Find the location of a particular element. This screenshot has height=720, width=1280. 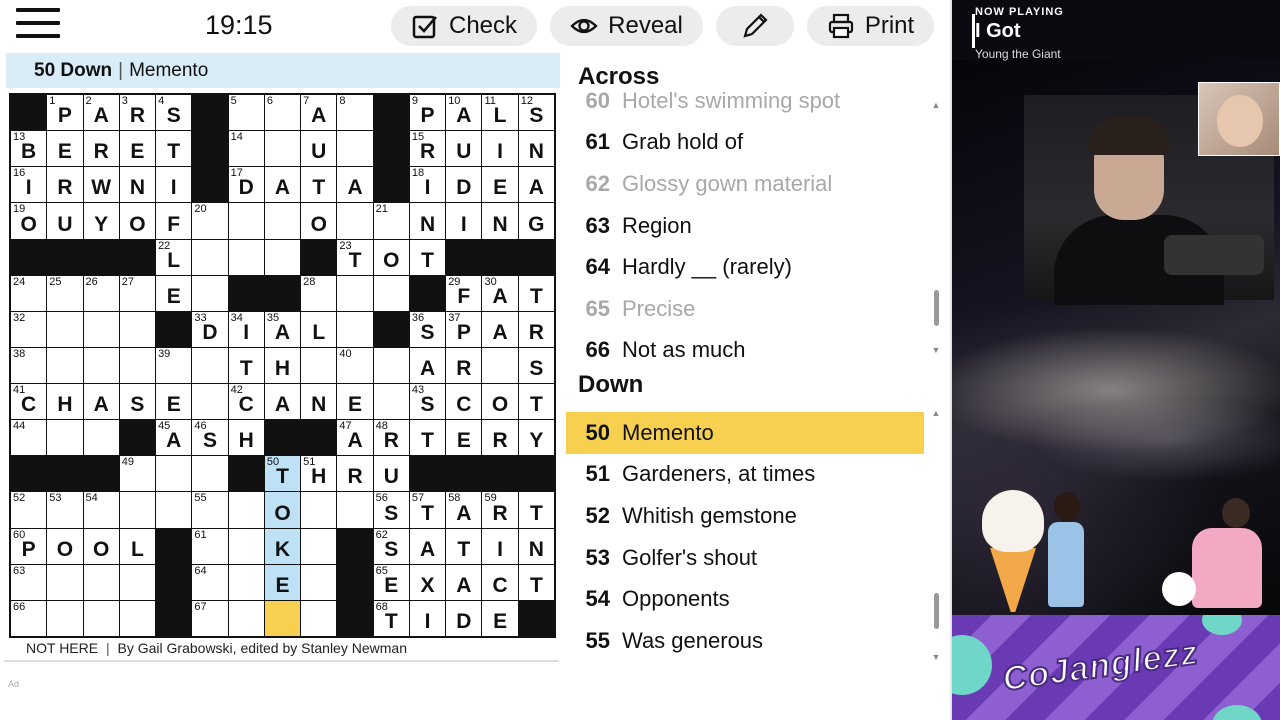

grid-cell: 47 A is located at coordinates (355, 438).